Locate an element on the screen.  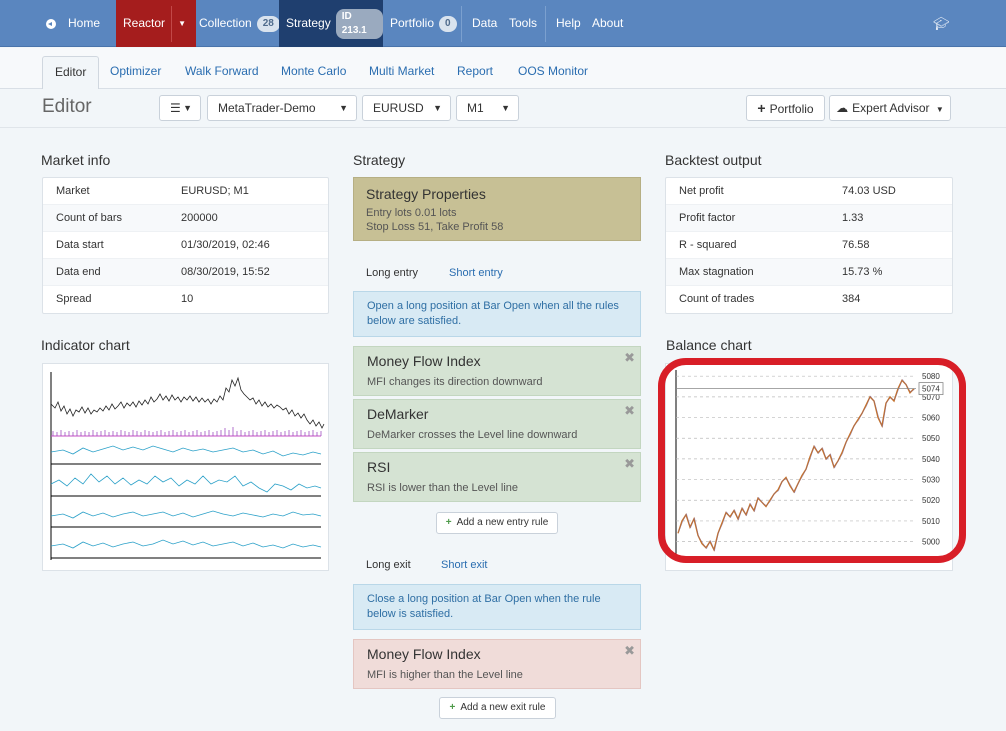
y-tick-label: 5050 is located at coordinates (931, 438).